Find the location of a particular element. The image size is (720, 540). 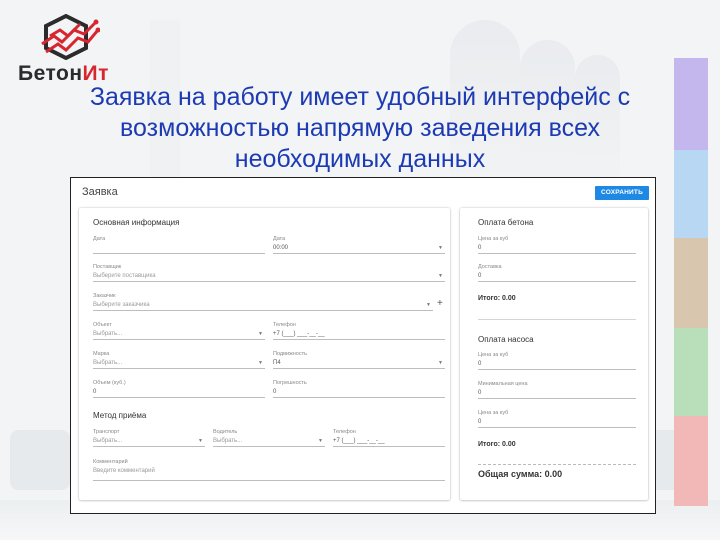

grand-total: Общая сумма: 0.00 is located at coordinates (520, 474).